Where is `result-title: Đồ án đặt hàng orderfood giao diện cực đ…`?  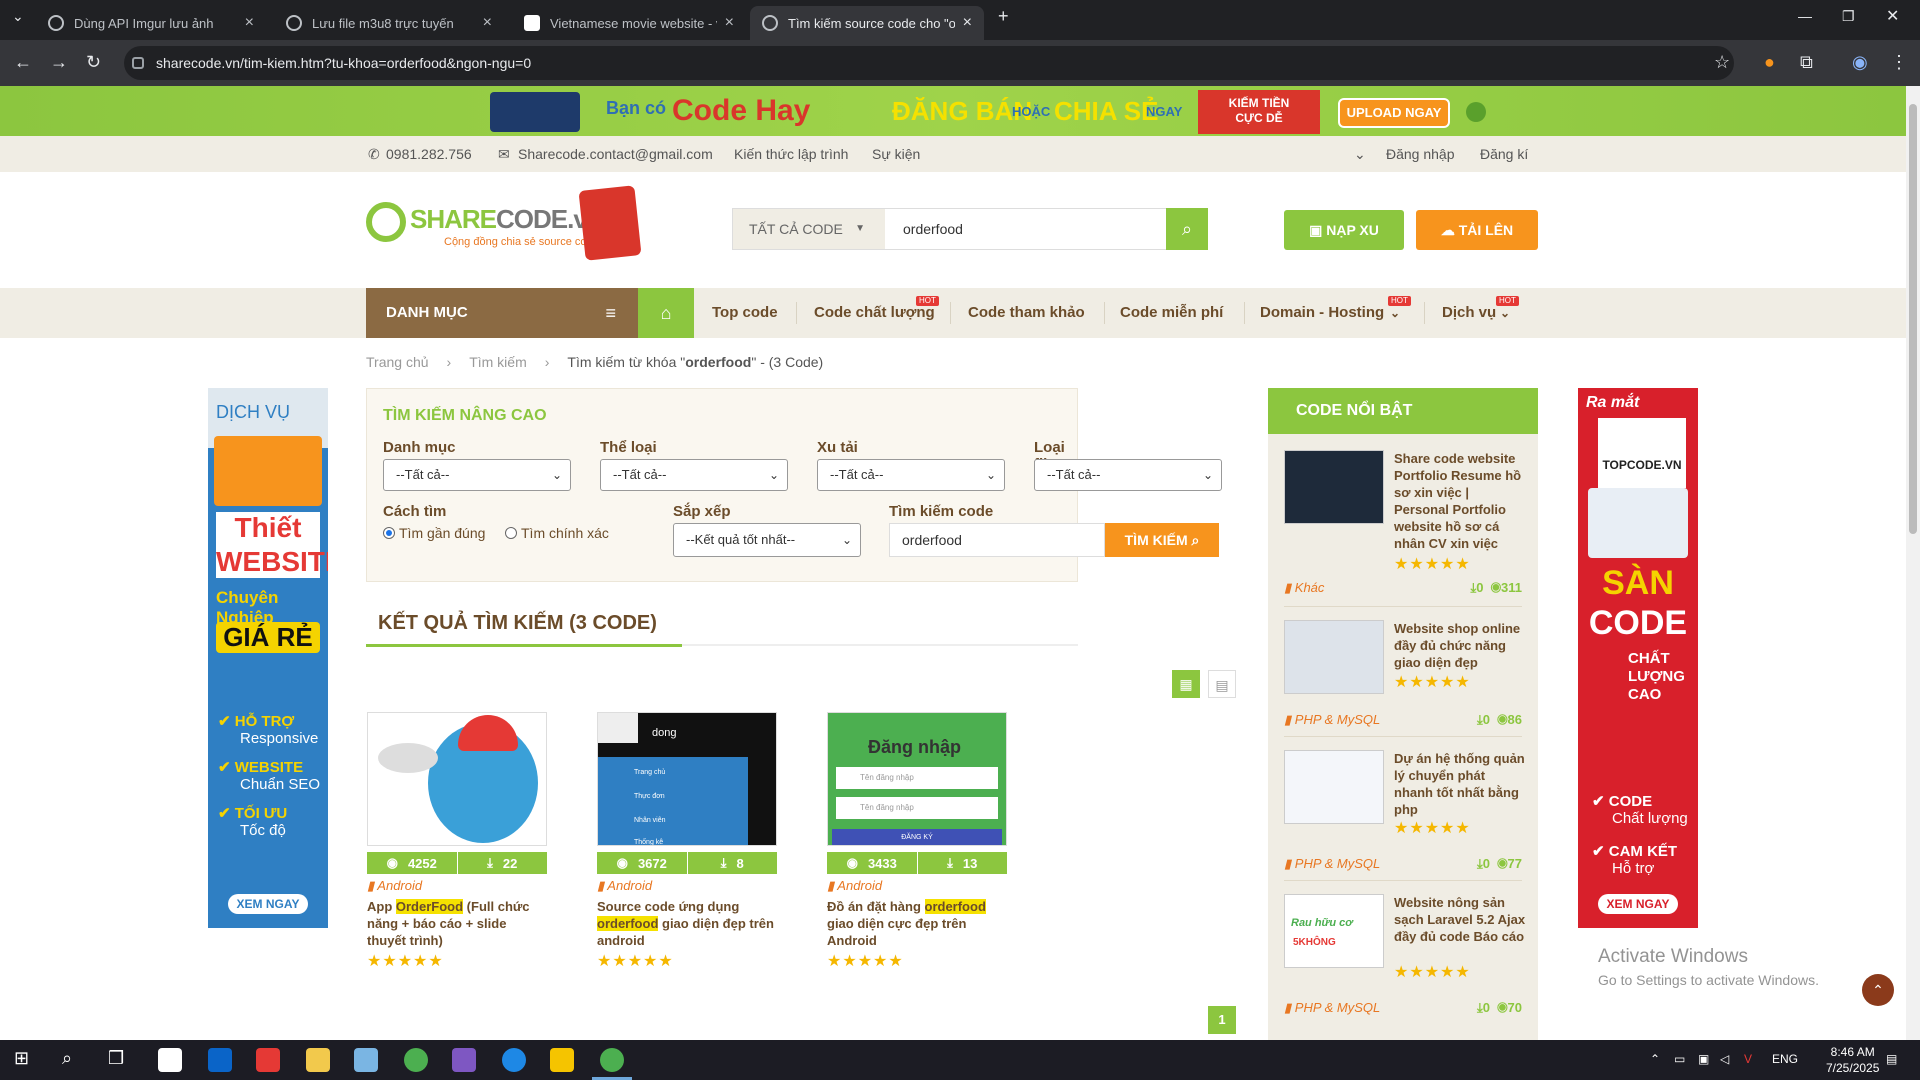
result-title: Đồ án đặt hàng orderfood giao diện cực đ… is located at coordinates (917, 923).